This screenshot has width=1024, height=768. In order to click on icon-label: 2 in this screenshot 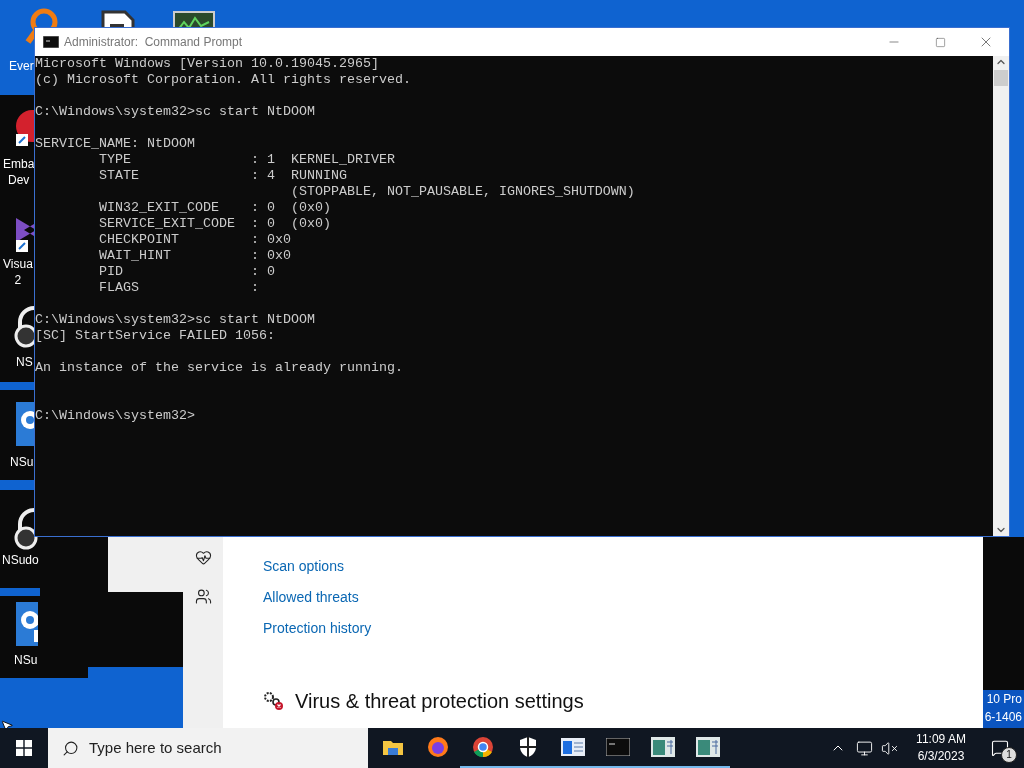, I will do `click(18, 280)`.